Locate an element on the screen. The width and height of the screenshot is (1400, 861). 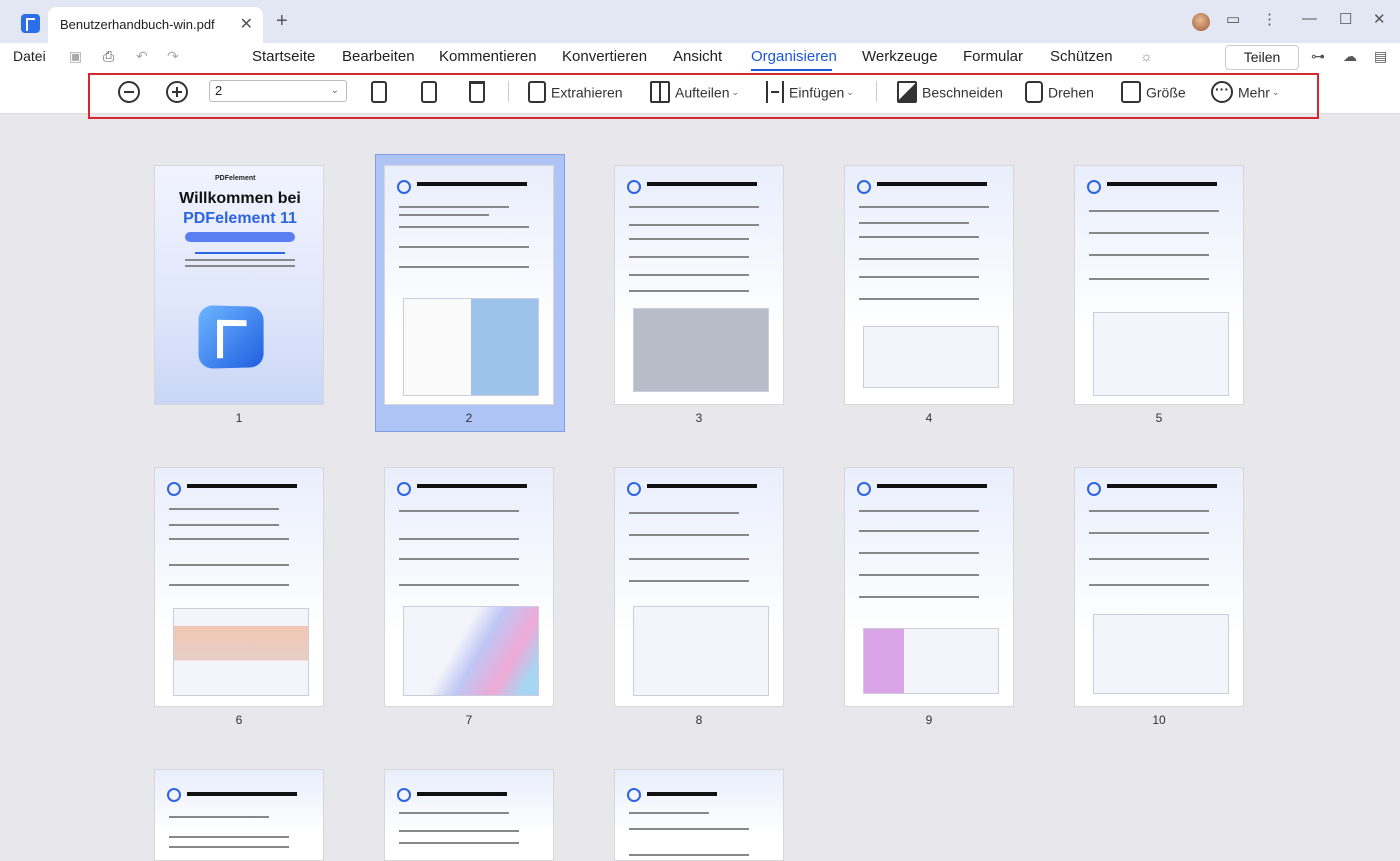
menu-tools: Werkzeuge is located at coordinates (900, 56).